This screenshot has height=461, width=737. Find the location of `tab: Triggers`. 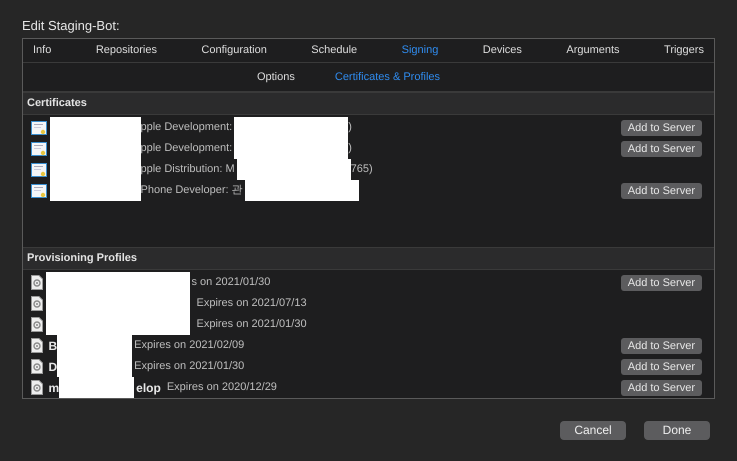

tab: Triggers is located at coordinates (684, 50).